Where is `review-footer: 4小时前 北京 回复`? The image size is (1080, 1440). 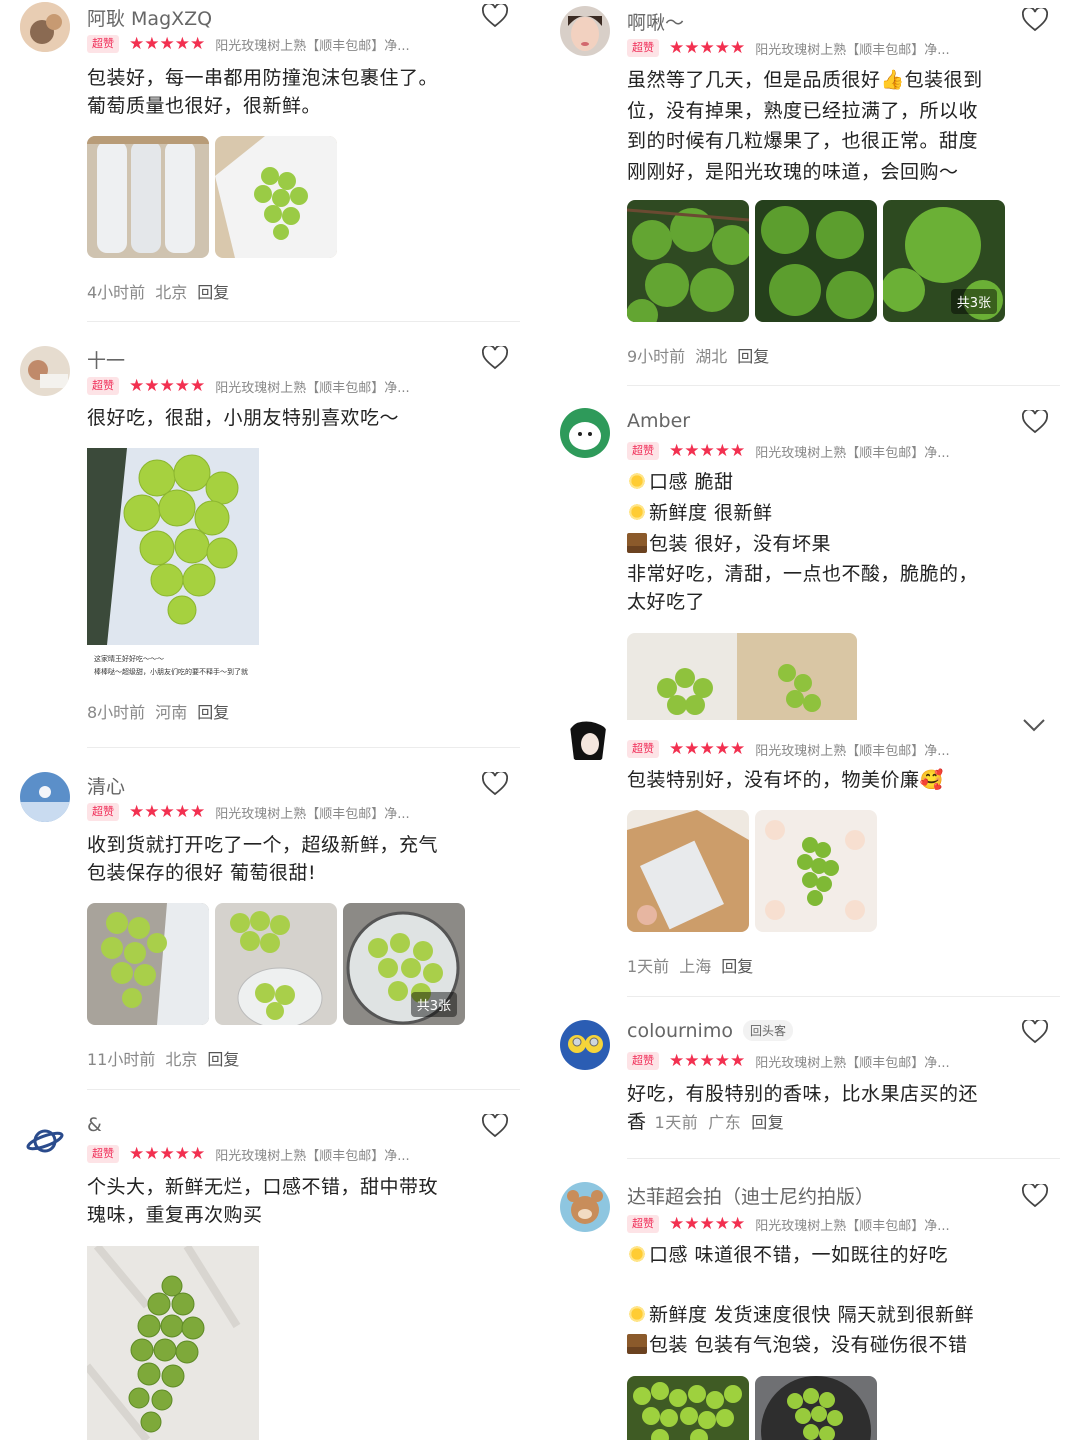 review-footer: 4小时前 北京 回复 is located at coordinates (163, 291).